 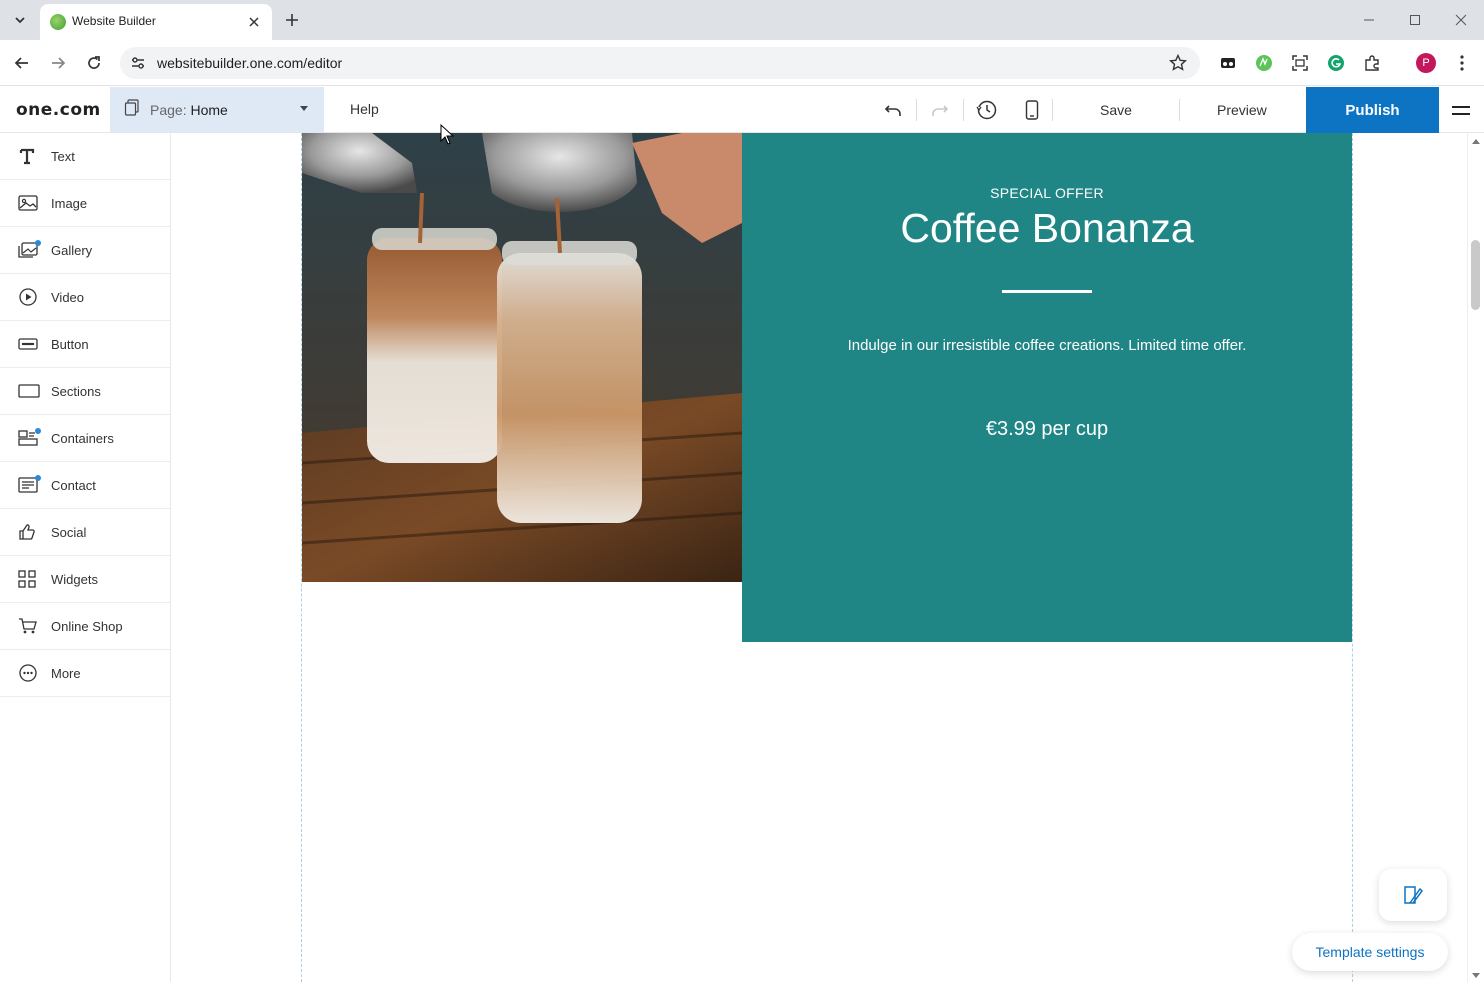 I want to click on tab-search-button, so click(x=20, y=20).